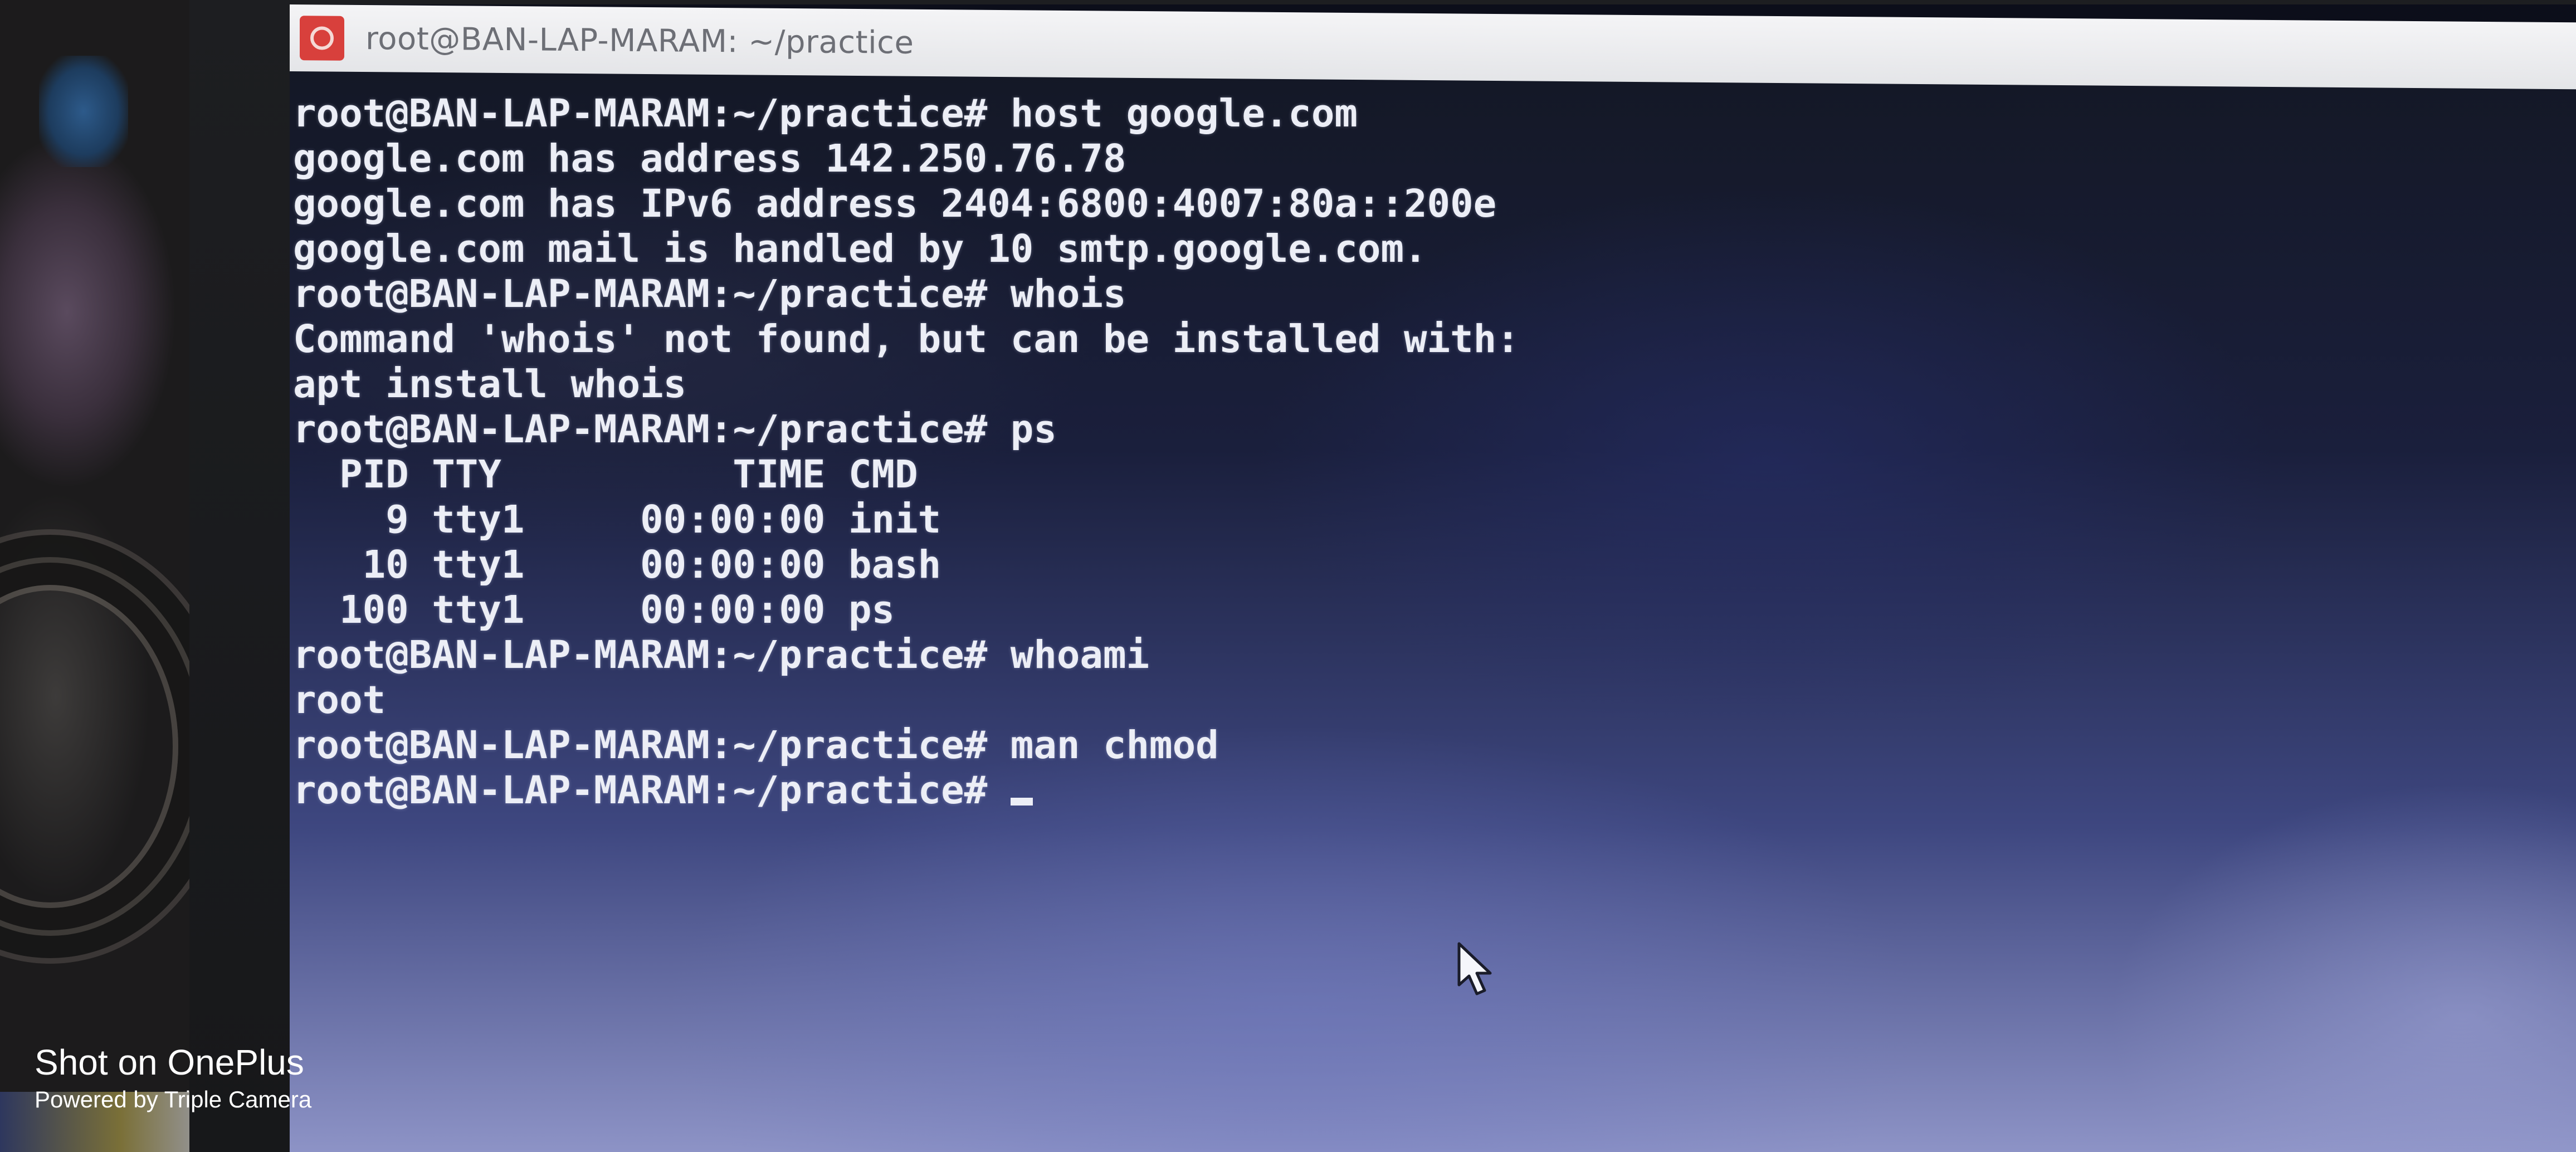  What do you see at coordinates (594, 610) in the screenshot?
I see `terminal-line: 100 tty1 00:00:00 ps` at bounding box center [594, 610].